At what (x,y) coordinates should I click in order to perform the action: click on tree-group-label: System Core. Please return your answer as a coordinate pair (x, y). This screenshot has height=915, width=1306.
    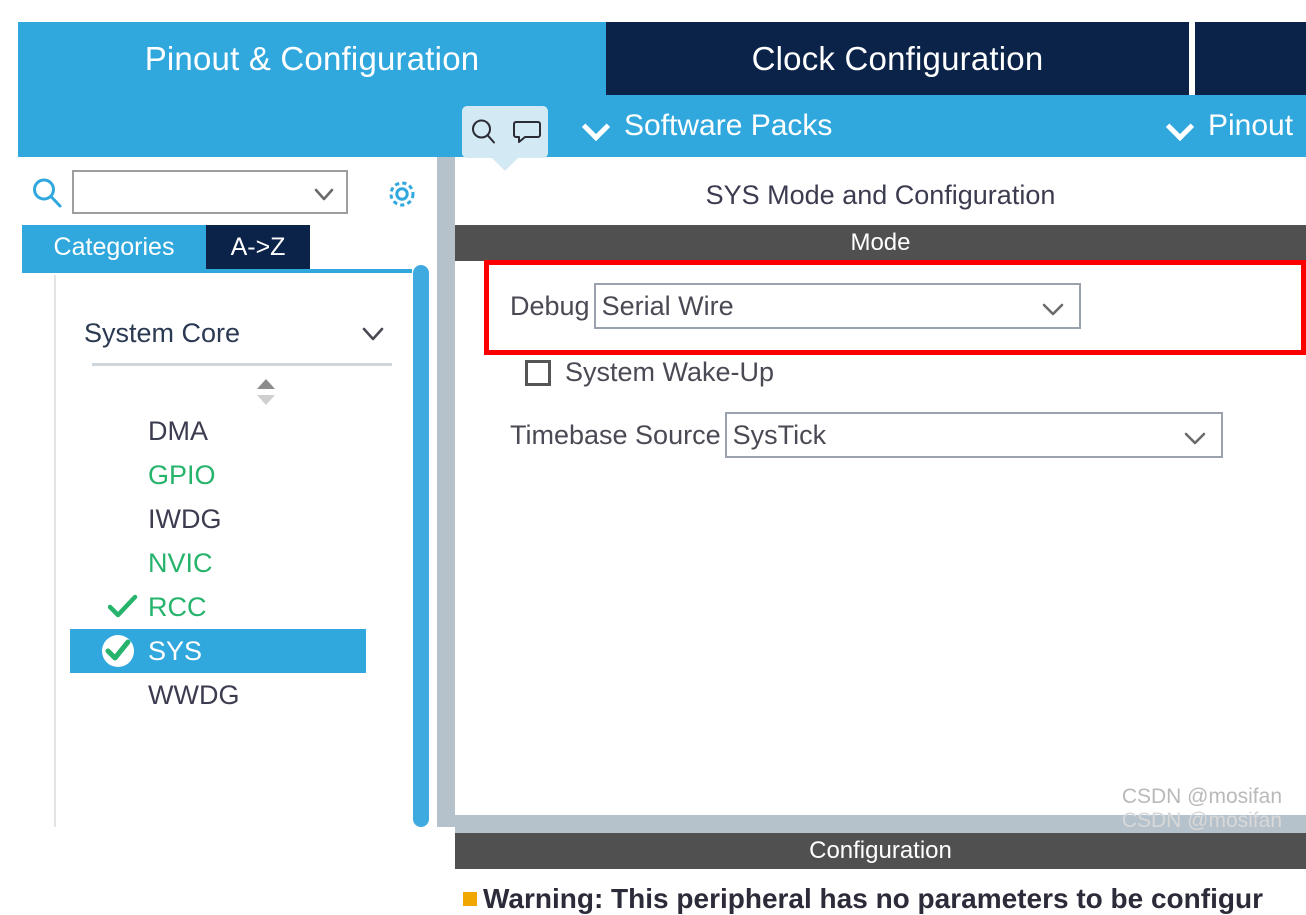
    Looking at the image, I should click on (162, 332).